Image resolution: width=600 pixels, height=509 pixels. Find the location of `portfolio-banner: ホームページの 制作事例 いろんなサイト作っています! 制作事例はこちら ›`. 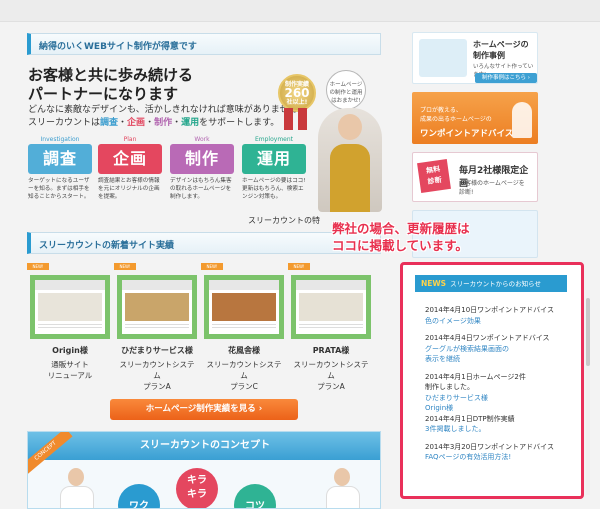

portfolio-banner: ホームページの 制作事例 いろんなサイト作っています! 制作事例はこちら › is located at coordinates (475, 58).